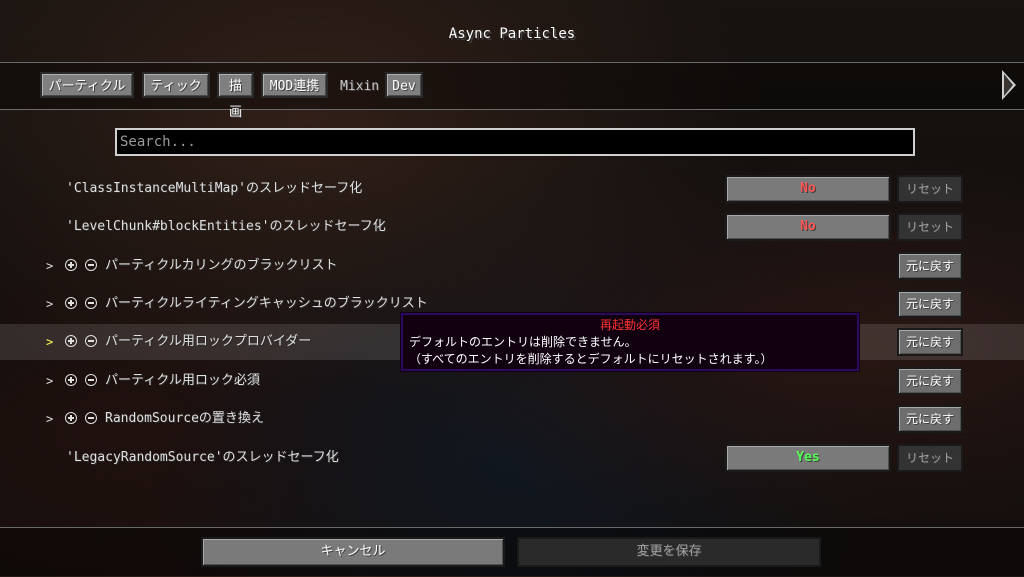  What do you see at coordinates (512, 552) in the screenshot?
I see `footer-bar: キャンセル 変更を保存` at bounding box center [512, 552].